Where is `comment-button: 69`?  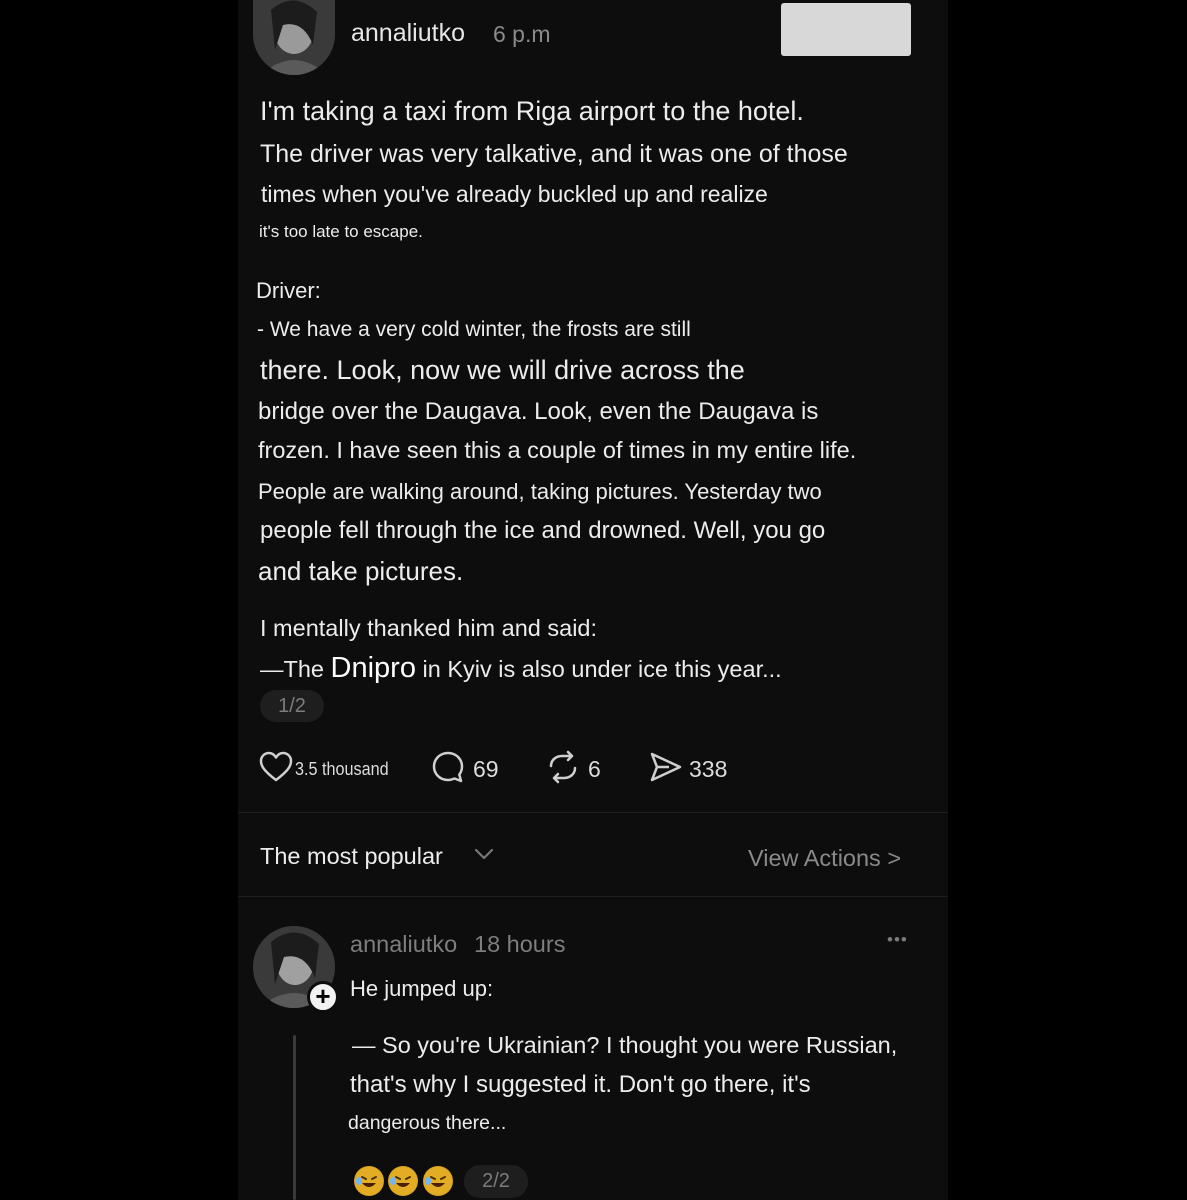
comment-button: 69 is located at coordinates (465, 769).